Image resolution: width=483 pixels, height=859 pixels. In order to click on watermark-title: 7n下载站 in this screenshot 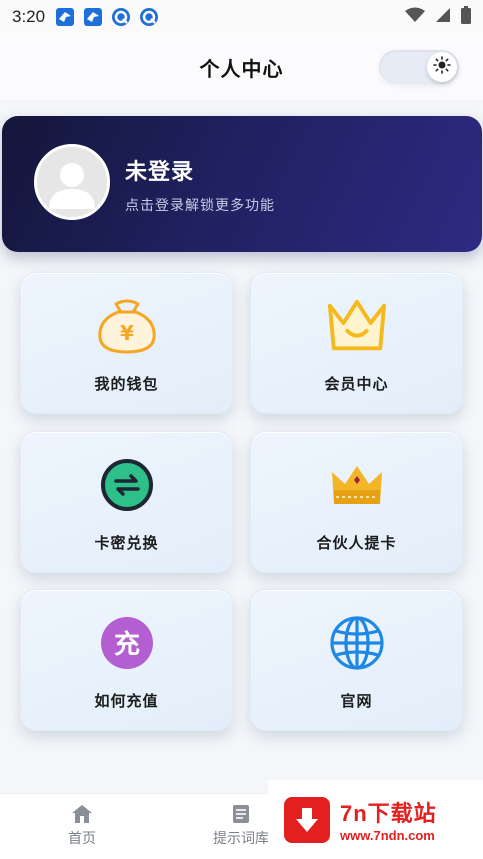, I will do `click(388, 813)`.